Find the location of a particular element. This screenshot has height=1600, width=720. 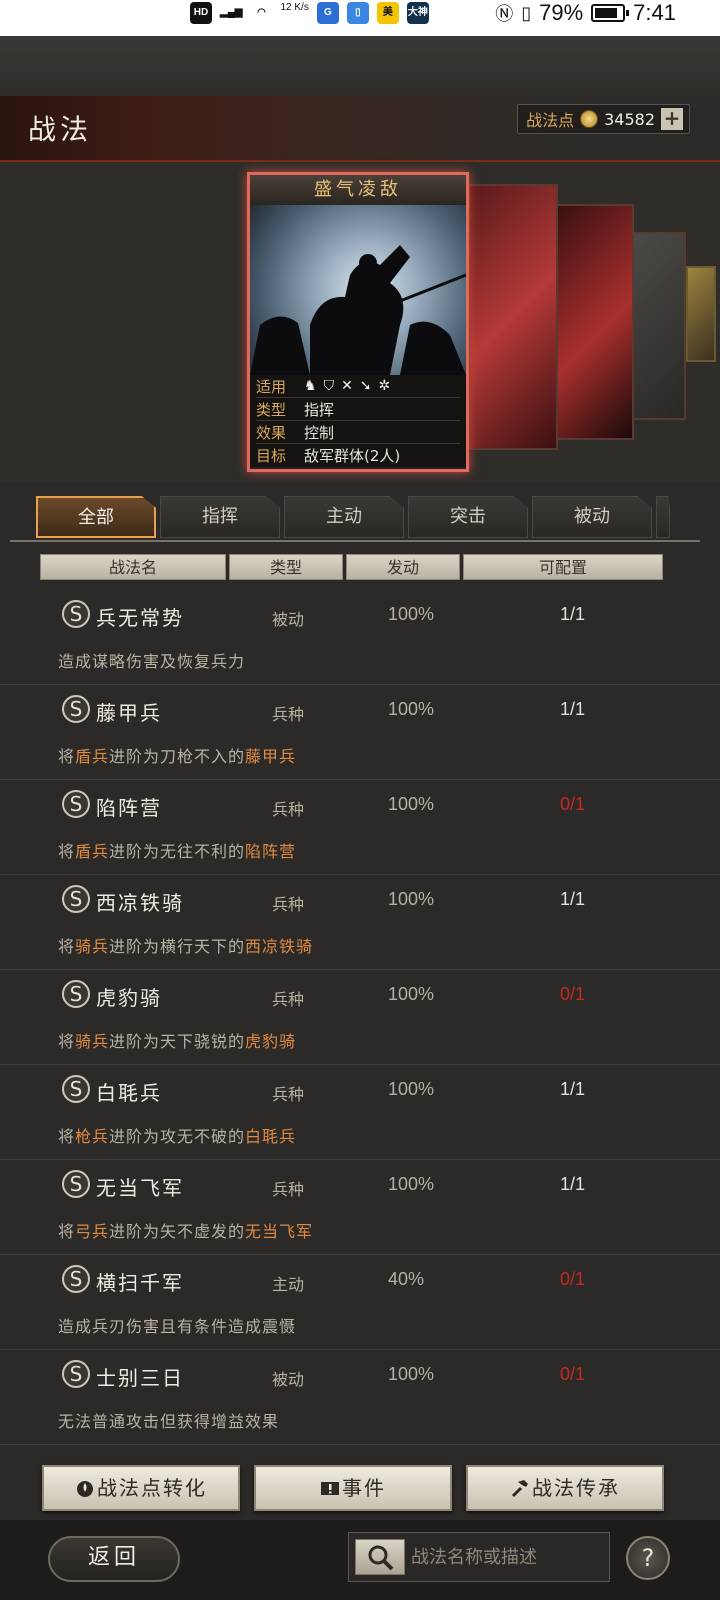

card-title: 盛气凌敌 is located at coordinates (358, 190).